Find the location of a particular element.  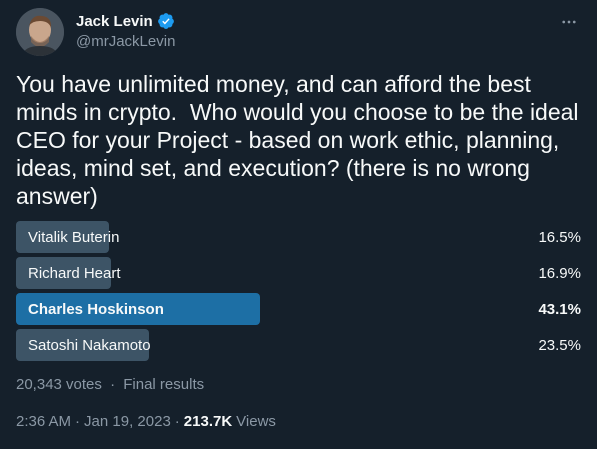

author-handle: @mrJackLevin is located at coordinates (125, 41).